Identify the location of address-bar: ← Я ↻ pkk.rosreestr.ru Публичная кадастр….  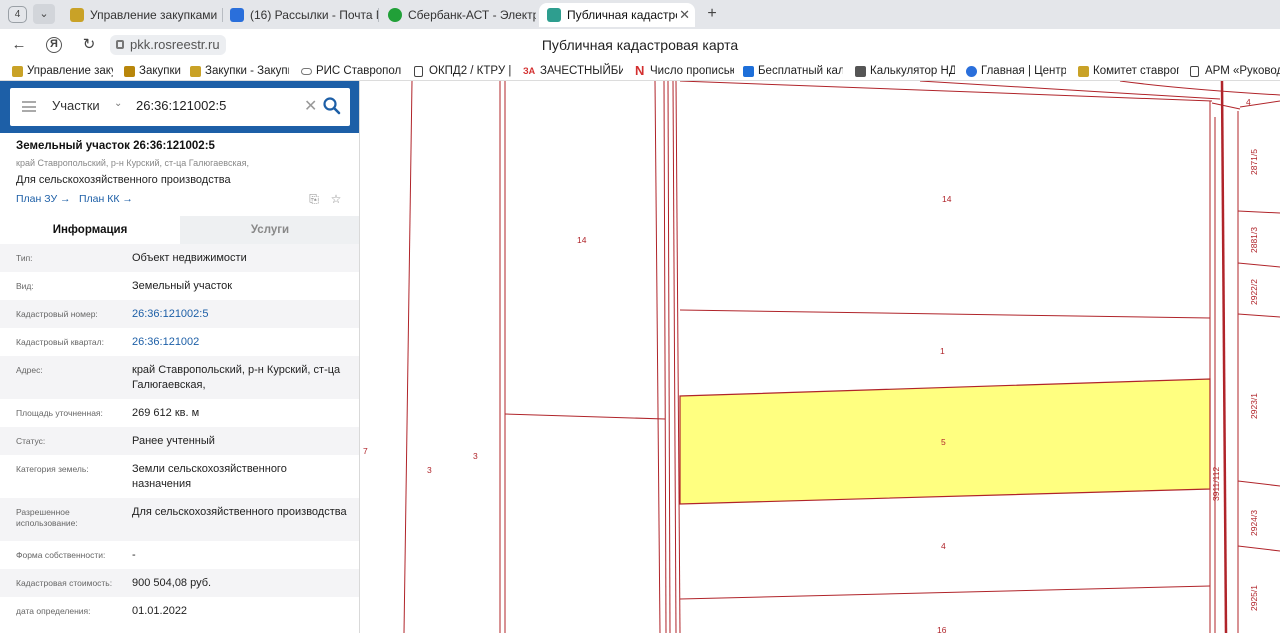
(640, 45).